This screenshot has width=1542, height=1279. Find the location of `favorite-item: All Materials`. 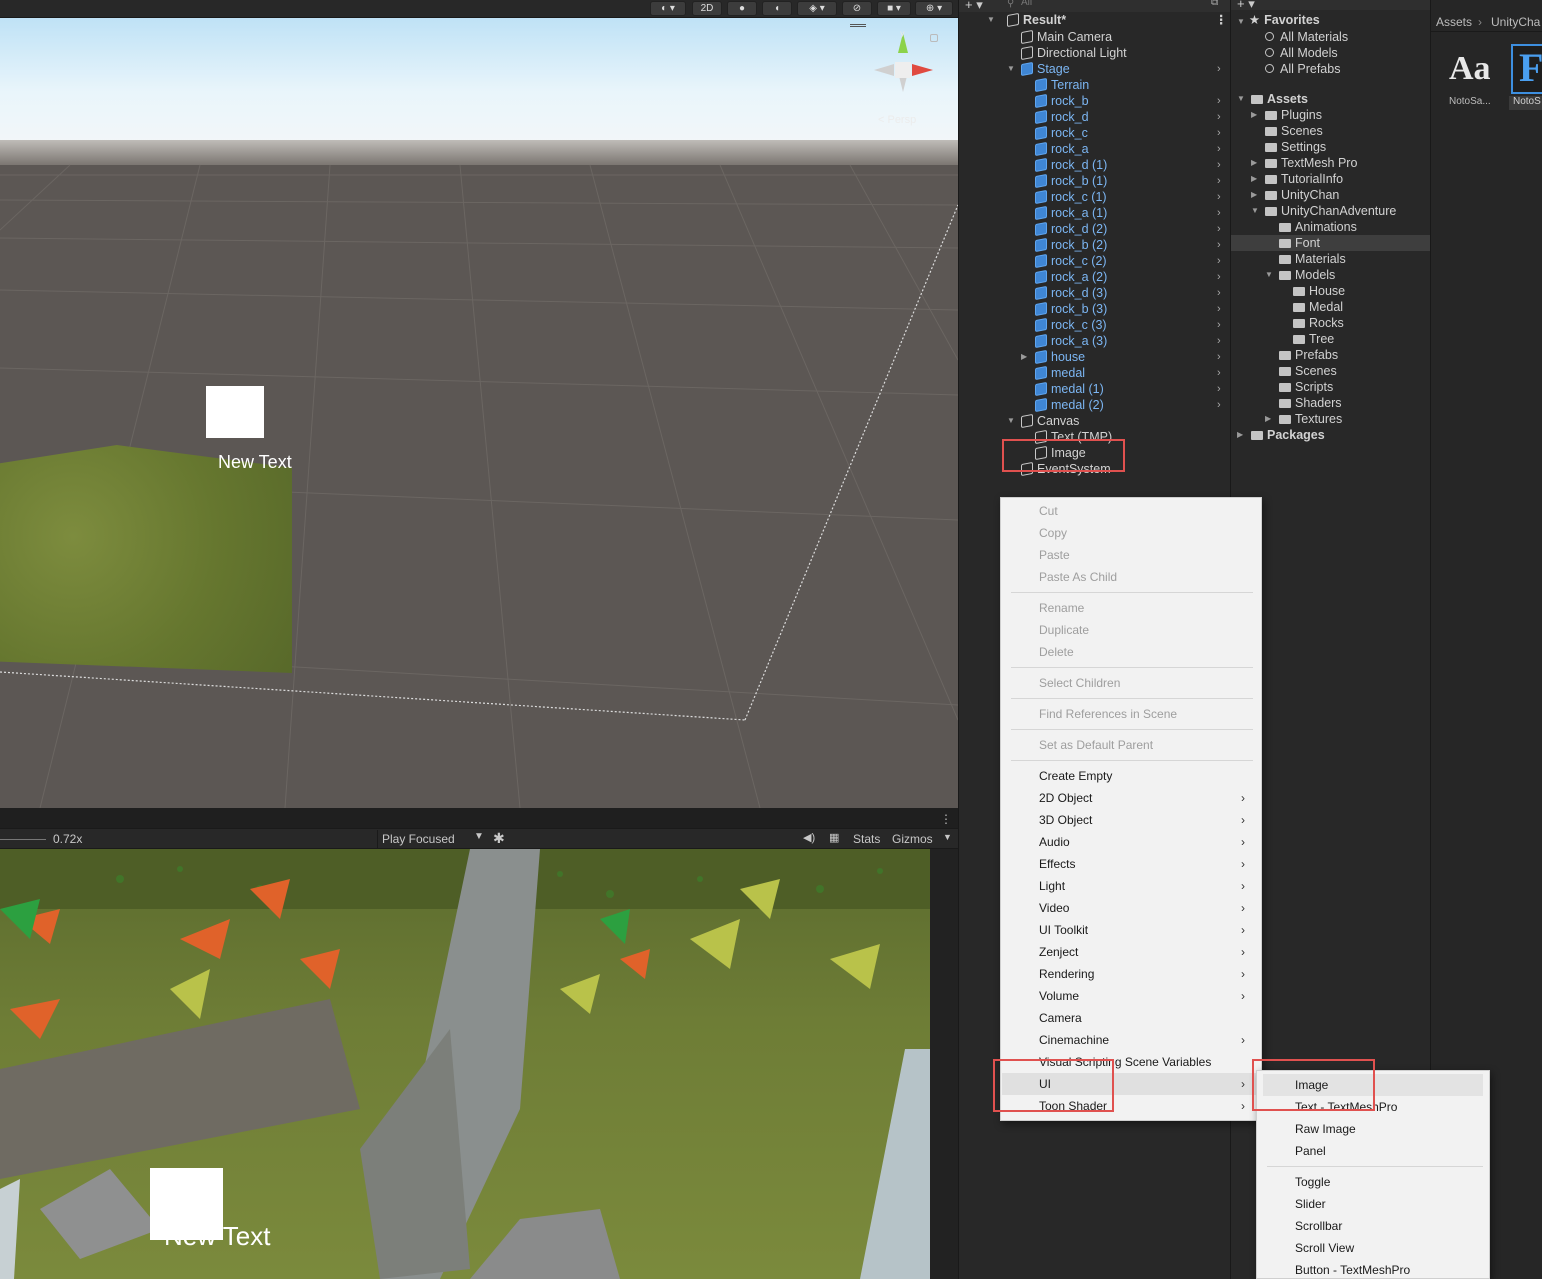

favorite-item: All Materials is located at coordinates (1306, 37).